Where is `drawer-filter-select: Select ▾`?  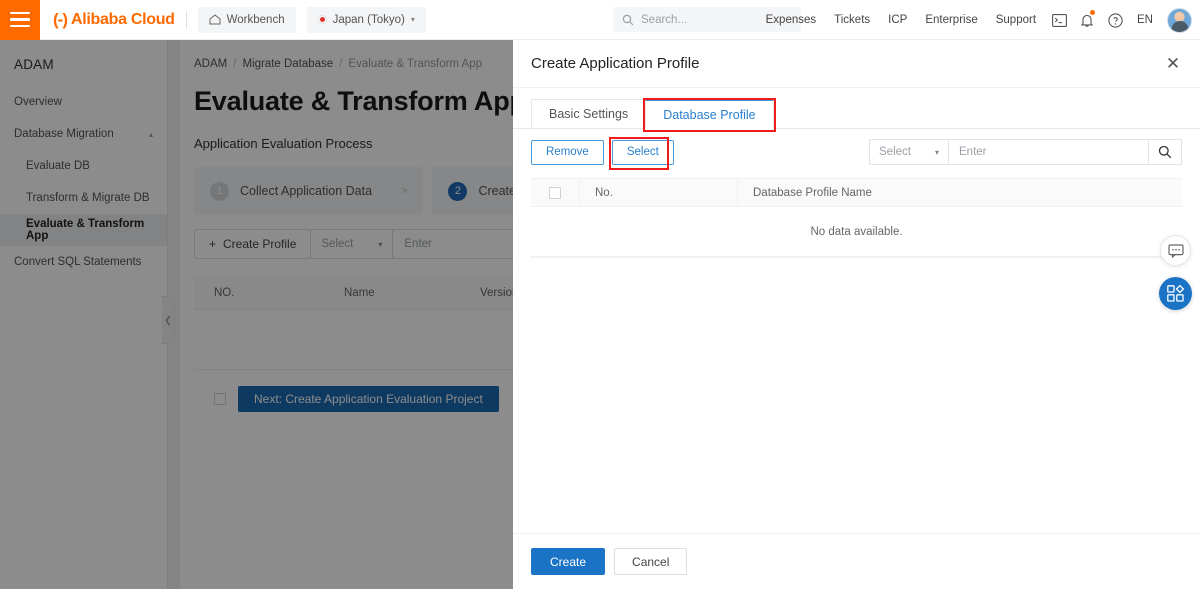 drawer-filter-select: Select ▾ is located at coordinates (909, 152).